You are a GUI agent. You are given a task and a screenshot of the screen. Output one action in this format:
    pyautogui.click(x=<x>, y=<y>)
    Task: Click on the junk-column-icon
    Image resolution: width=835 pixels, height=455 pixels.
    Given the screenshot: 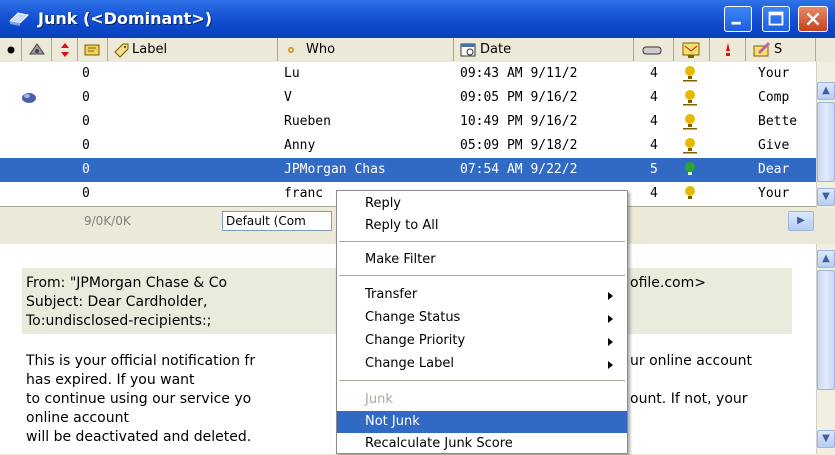 What is the action you would take?
    pyautogui.click(x=37, y=49)
    